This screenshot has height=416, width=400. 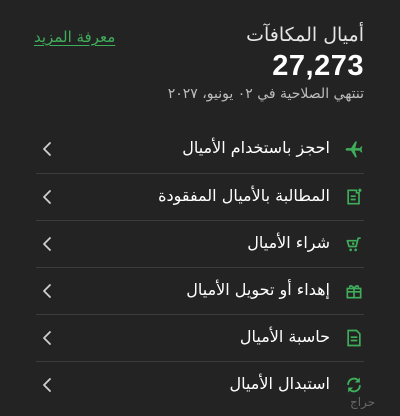 I want to click on gift-icon, so click(x=354, y=291).